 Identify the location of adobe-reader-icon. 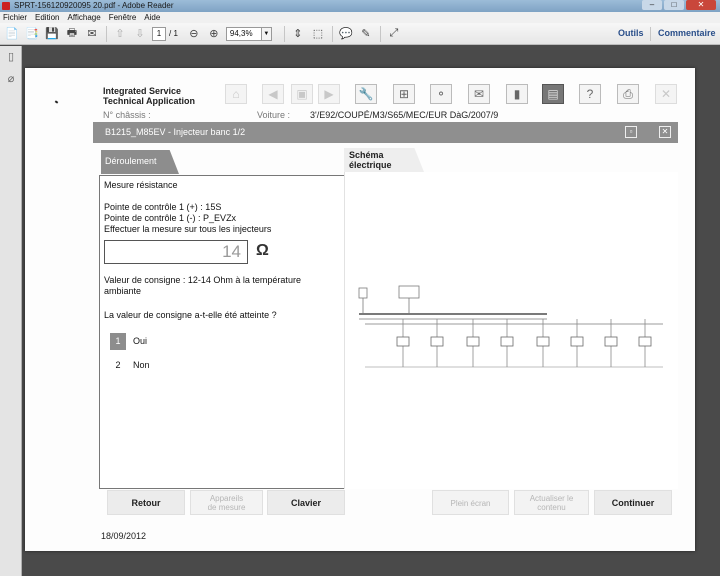
(6, 6).